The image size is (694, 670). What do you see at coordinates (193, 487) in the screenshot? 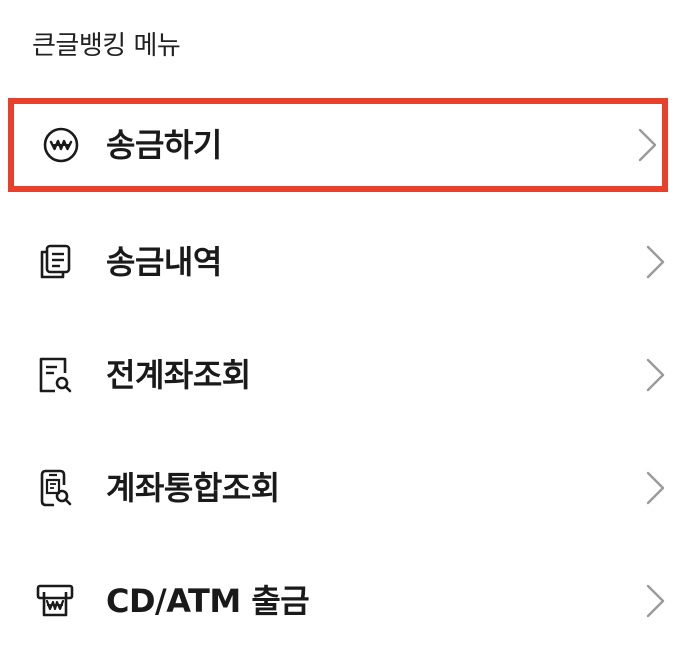
I see `menu-item-label: 계좌통합조회` at bounding box center [193, 487].